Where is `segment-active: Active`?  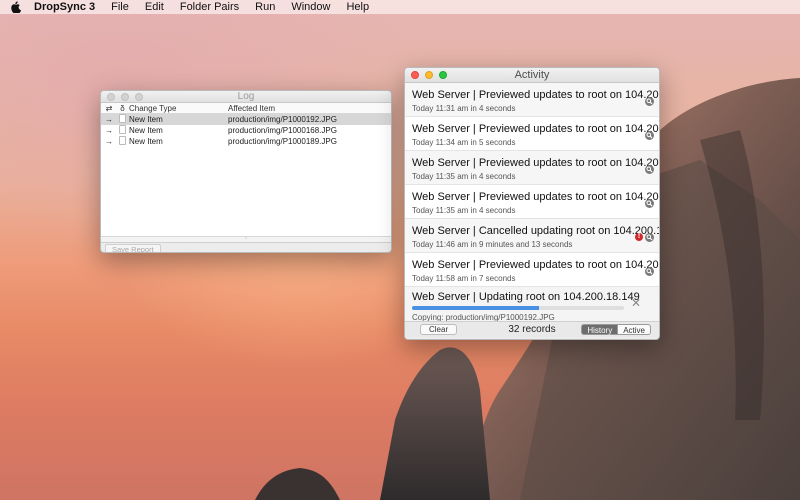
segment-active: Active is located at coordinates (634, 329).